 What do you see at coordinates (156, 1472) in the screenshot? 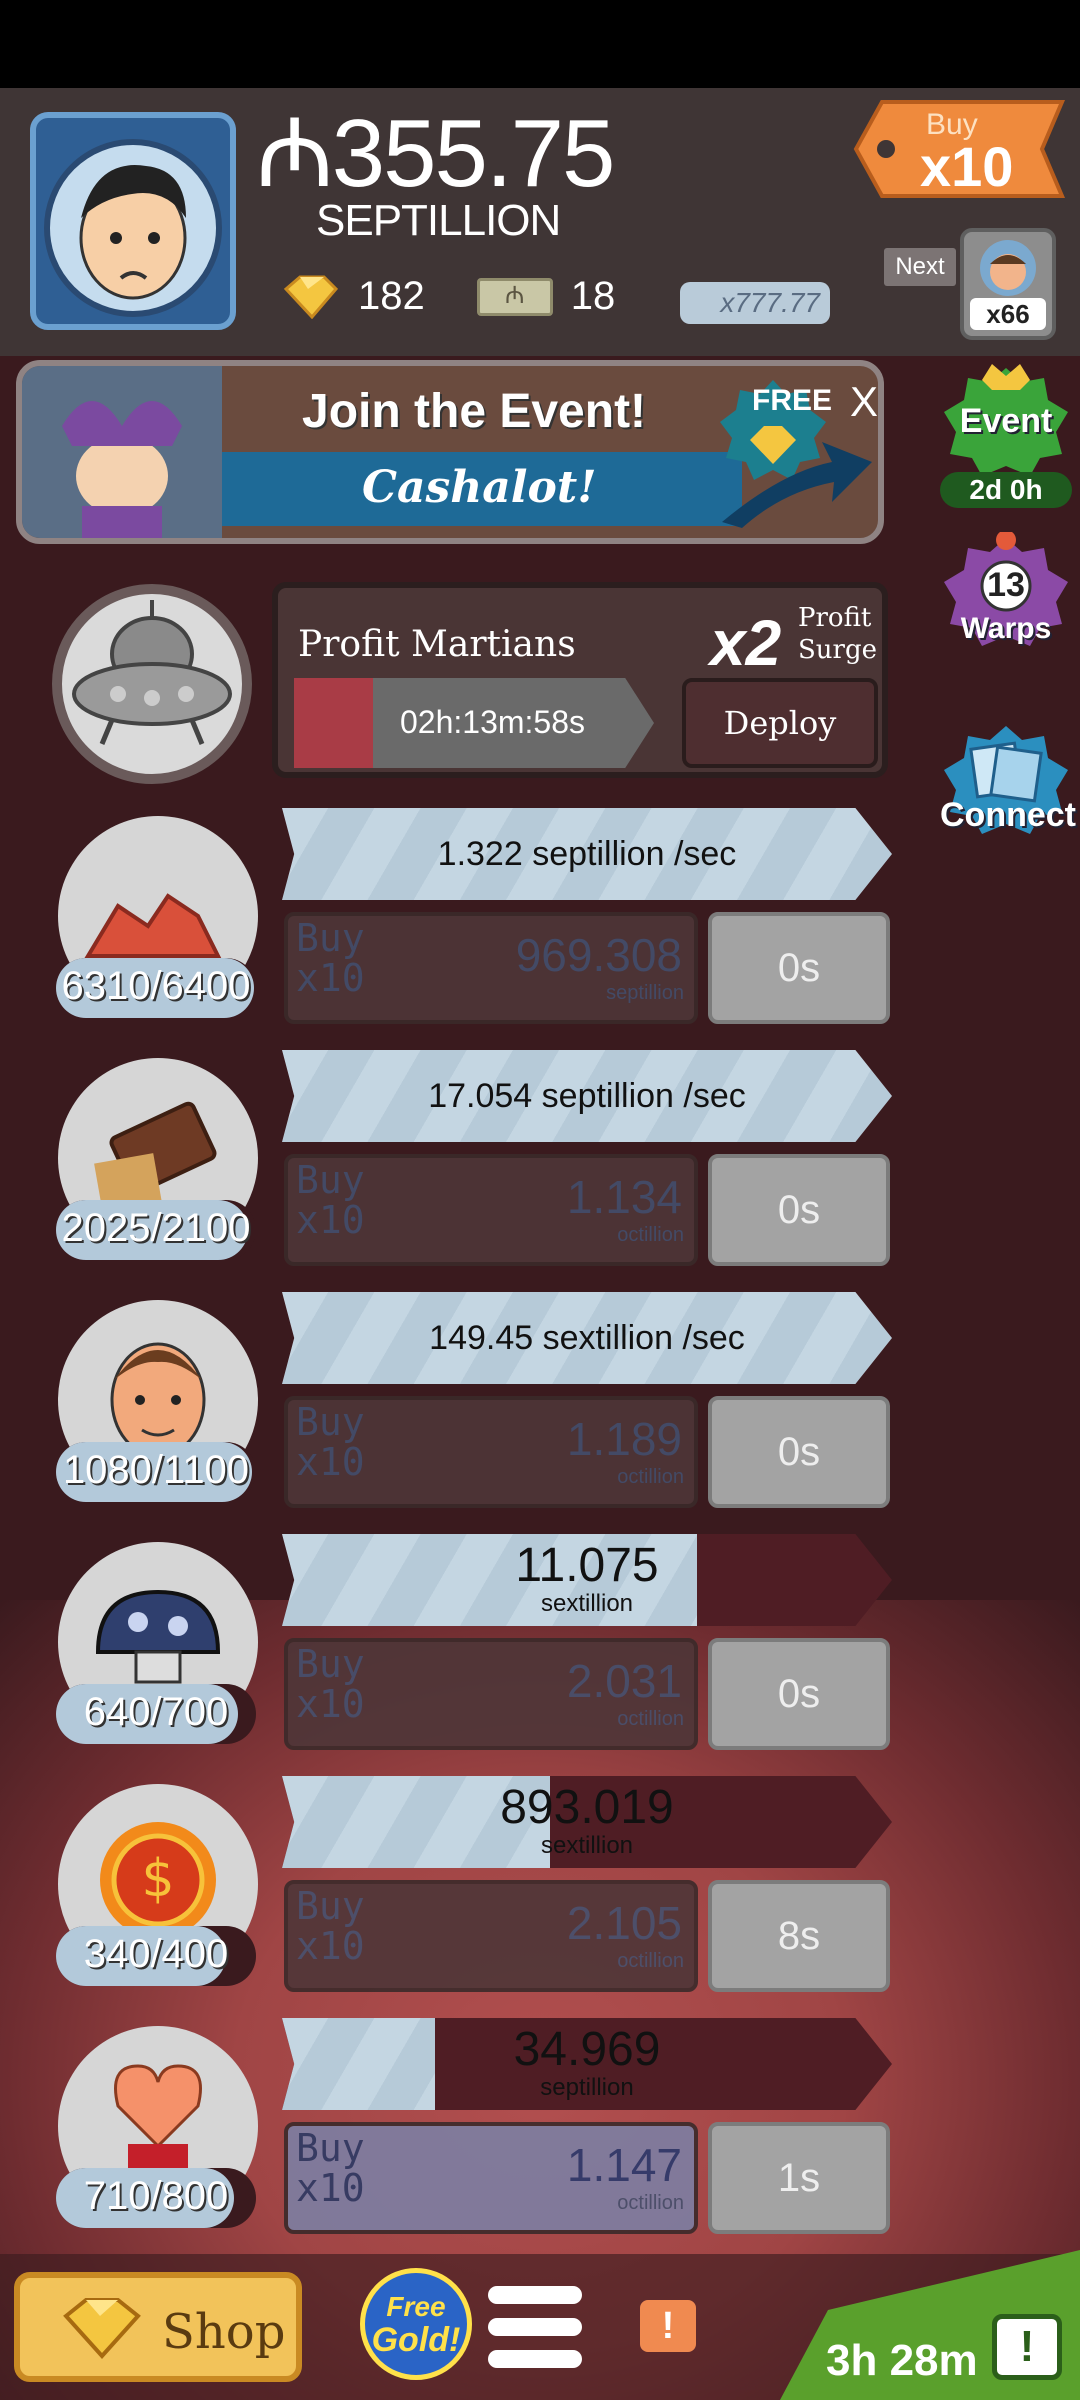
I see `owned-pill: 1080/1100` at bounding box center [156, 1472].